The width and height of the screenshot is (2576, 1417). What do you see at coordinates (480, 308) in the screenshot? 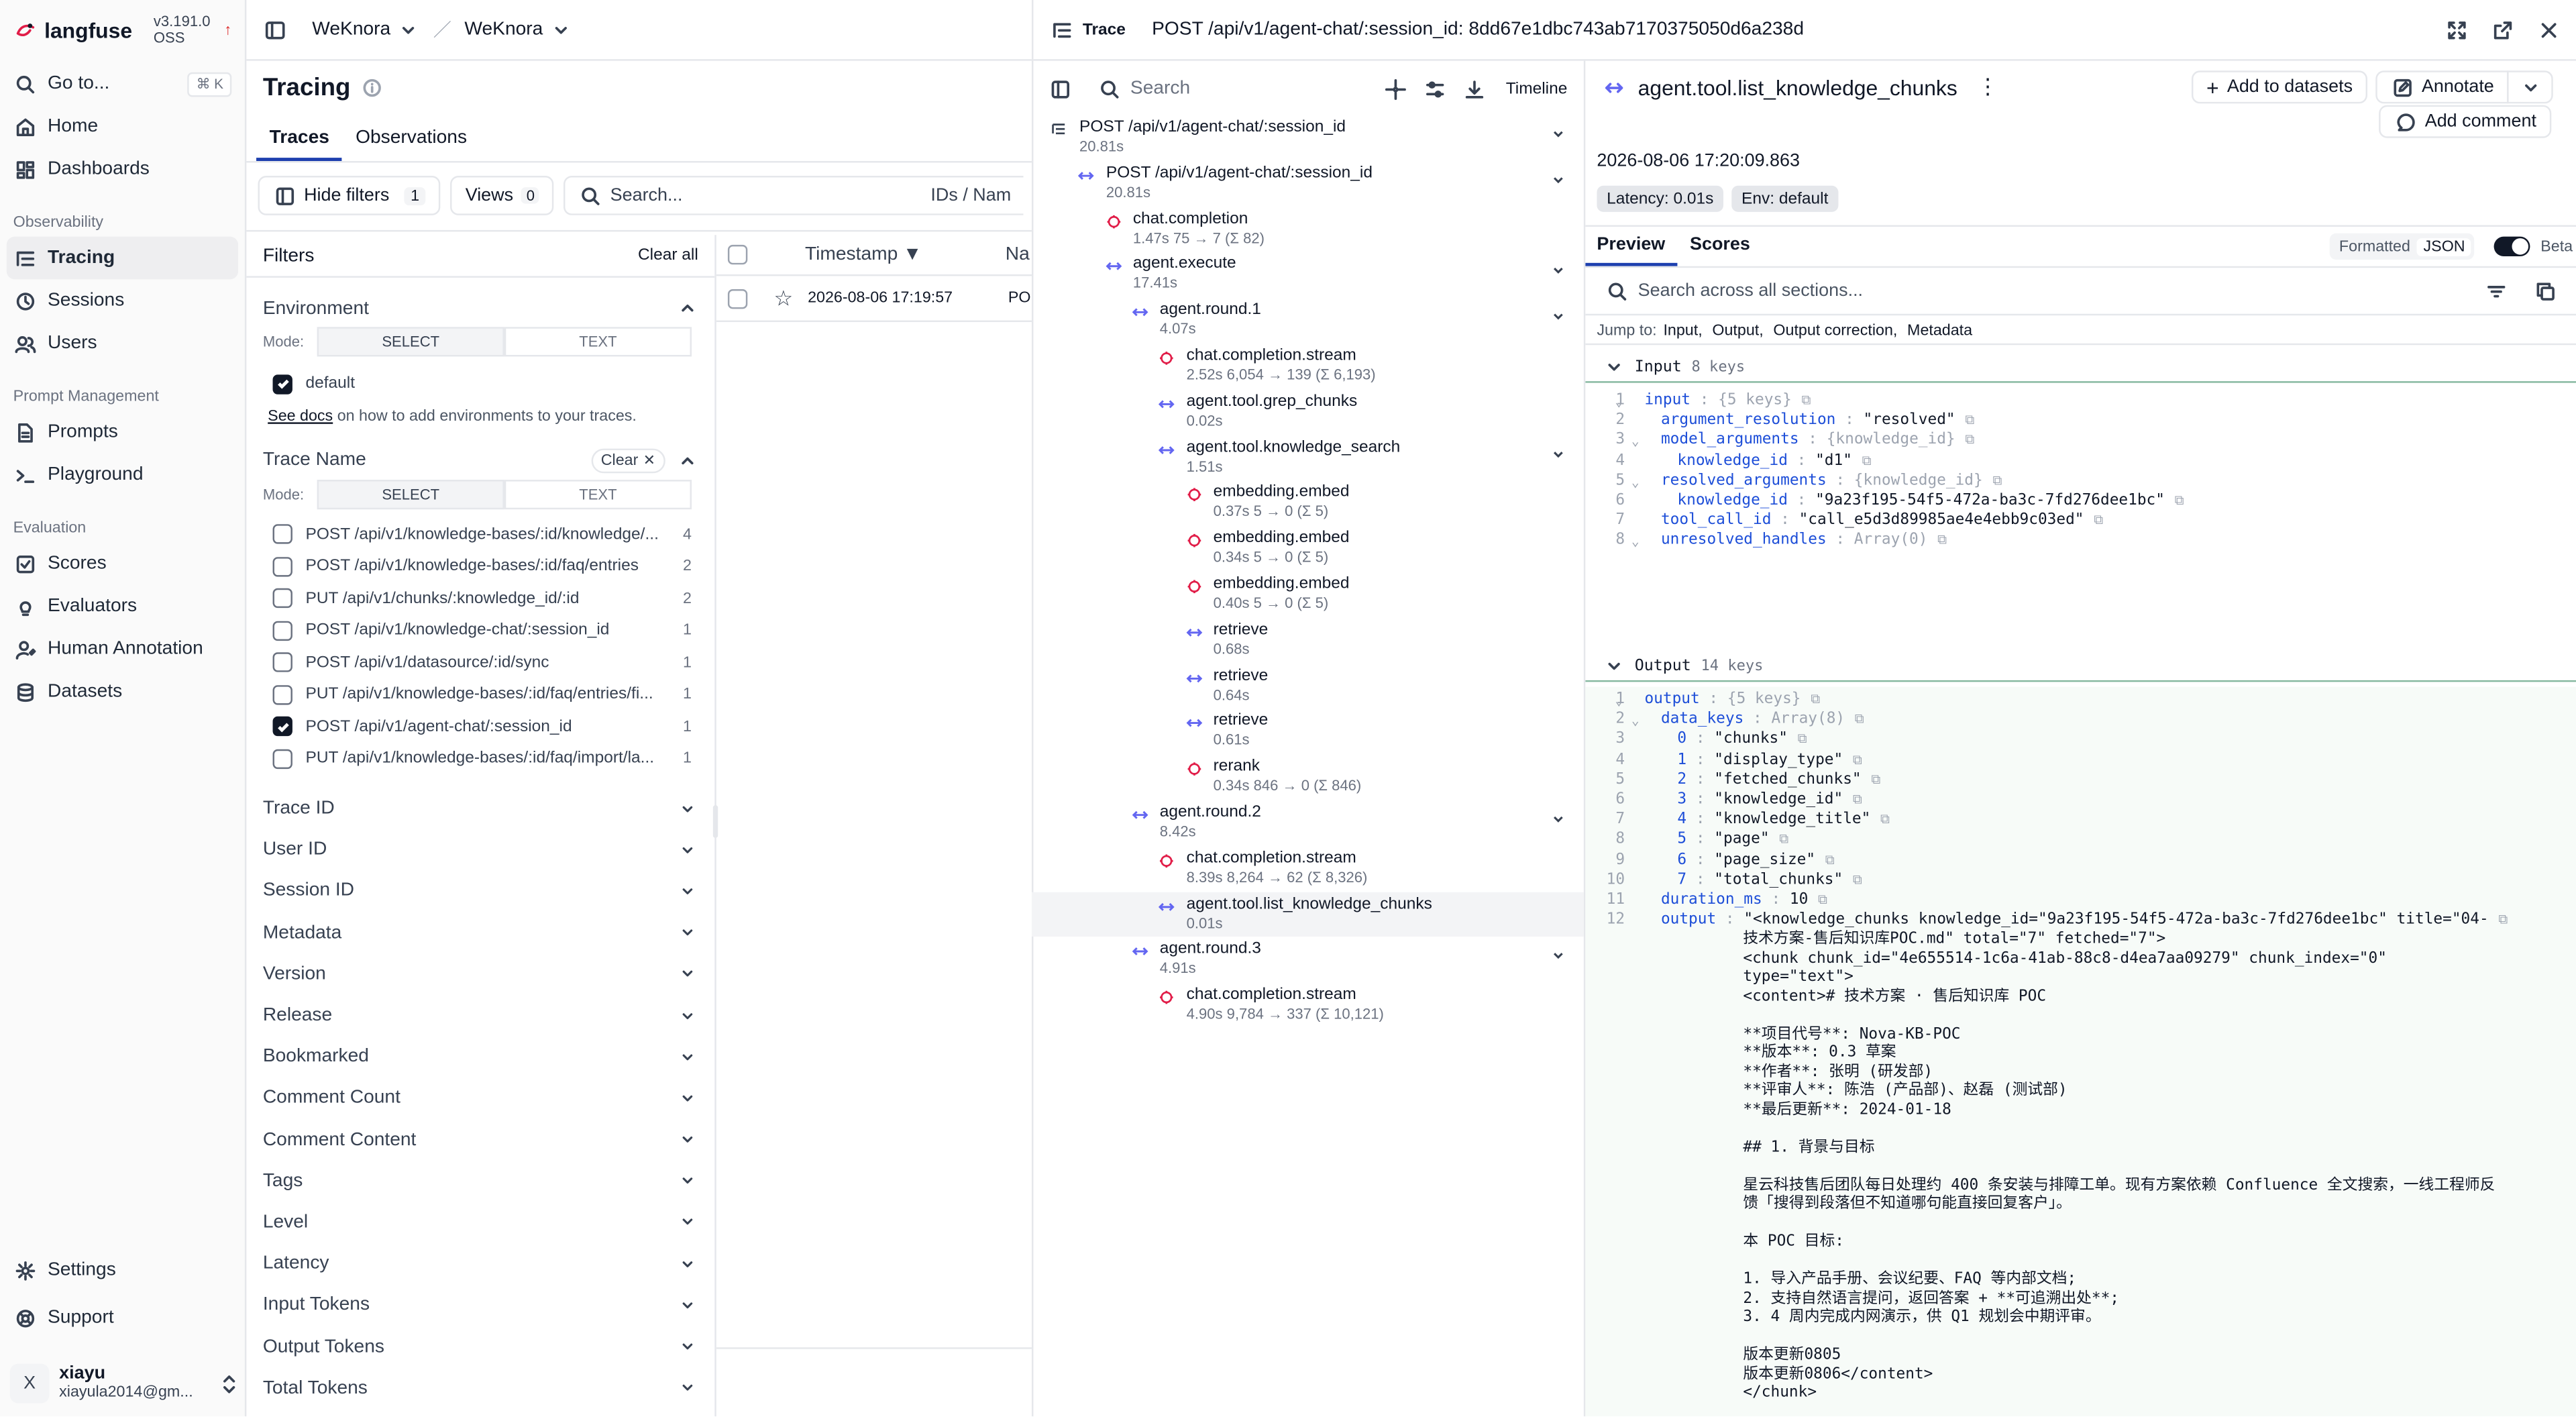
I see `filter-environment-header: Environment` at bounding box center [480, 308].